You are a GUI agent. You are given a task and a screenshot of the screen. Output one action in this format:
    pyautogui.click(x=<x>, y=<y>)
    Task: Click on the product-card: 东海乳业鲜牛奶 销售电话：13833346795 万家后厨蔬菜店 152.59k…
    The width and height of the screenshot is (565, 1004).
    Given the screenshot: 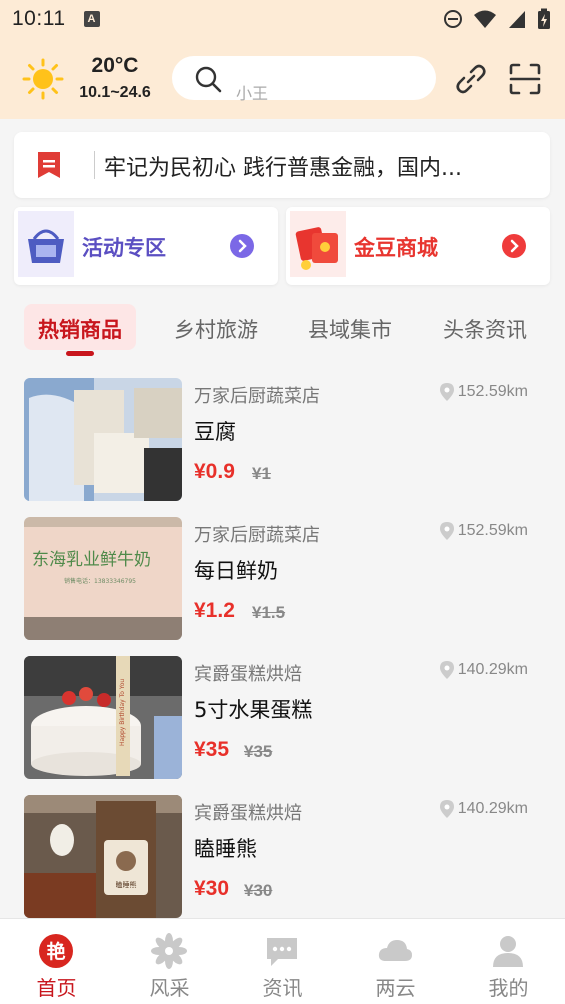 What is the action you would take?
    pyautogui.click(x=282, y=574)
    